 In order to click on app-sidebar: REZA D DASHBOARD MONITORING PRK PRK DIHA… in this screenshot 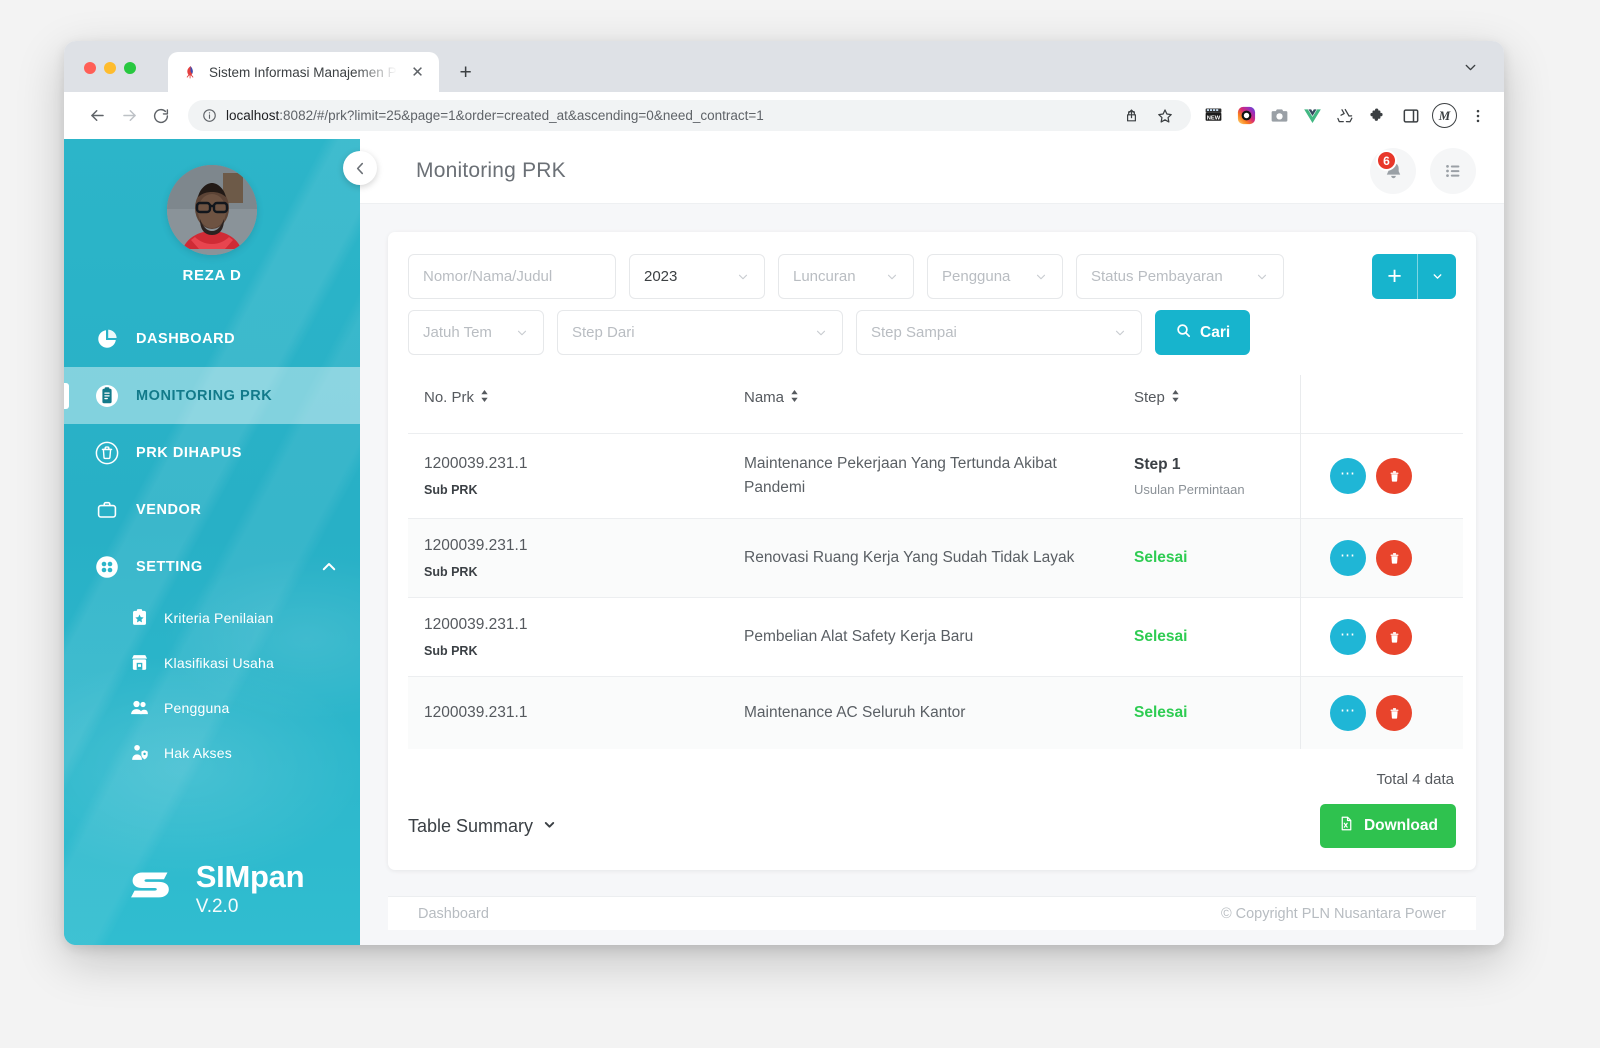, I will do `click(212, 542)`.